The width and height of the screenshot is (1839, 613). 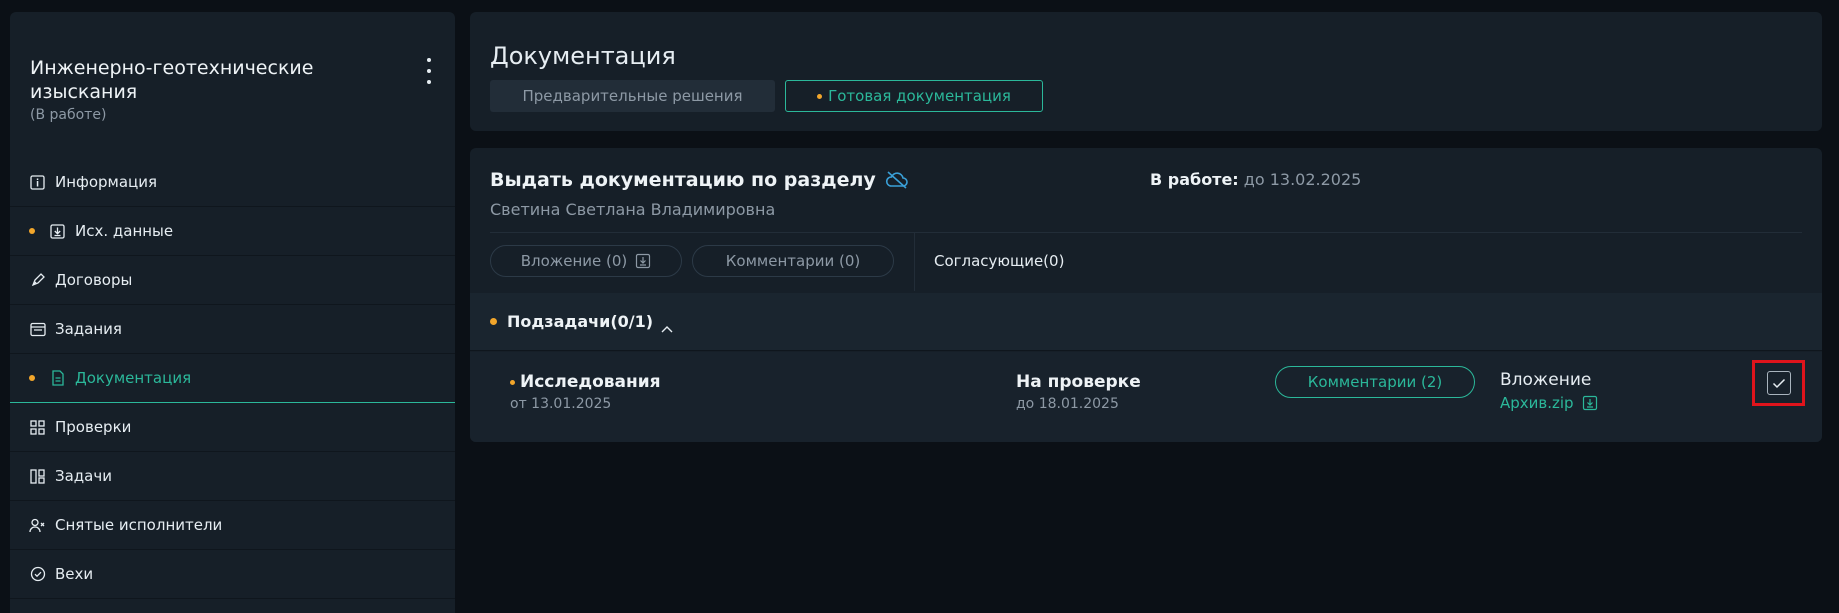 I want to click on divider, so click(x=1146, y=232).